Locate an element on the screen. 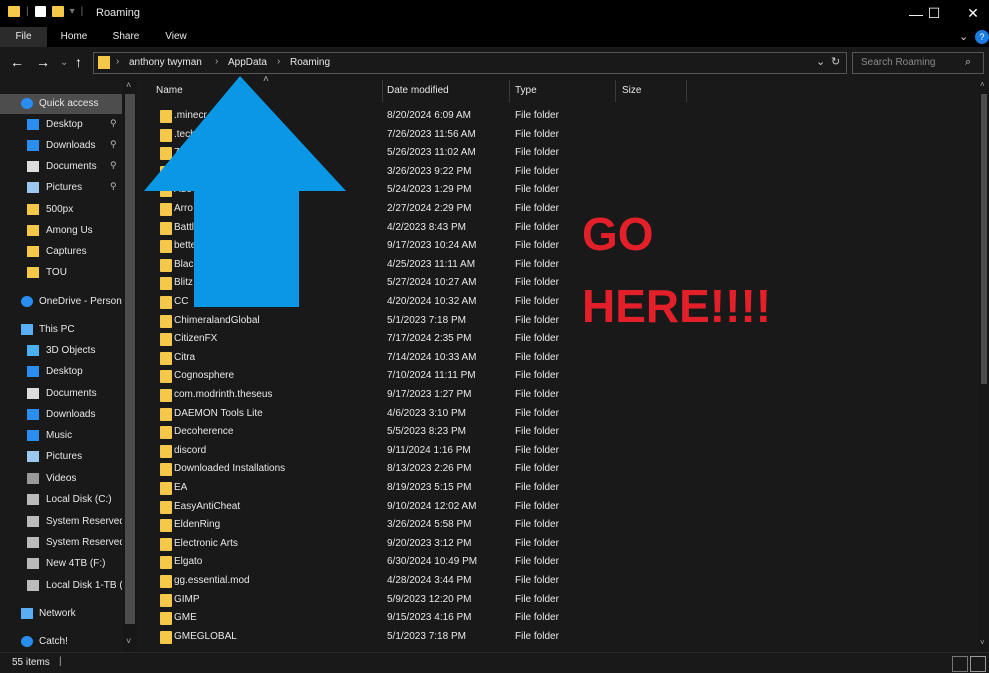 The width and height of the screenshot is (989, 673). tab-view: View is located at coordinates (176, 37).